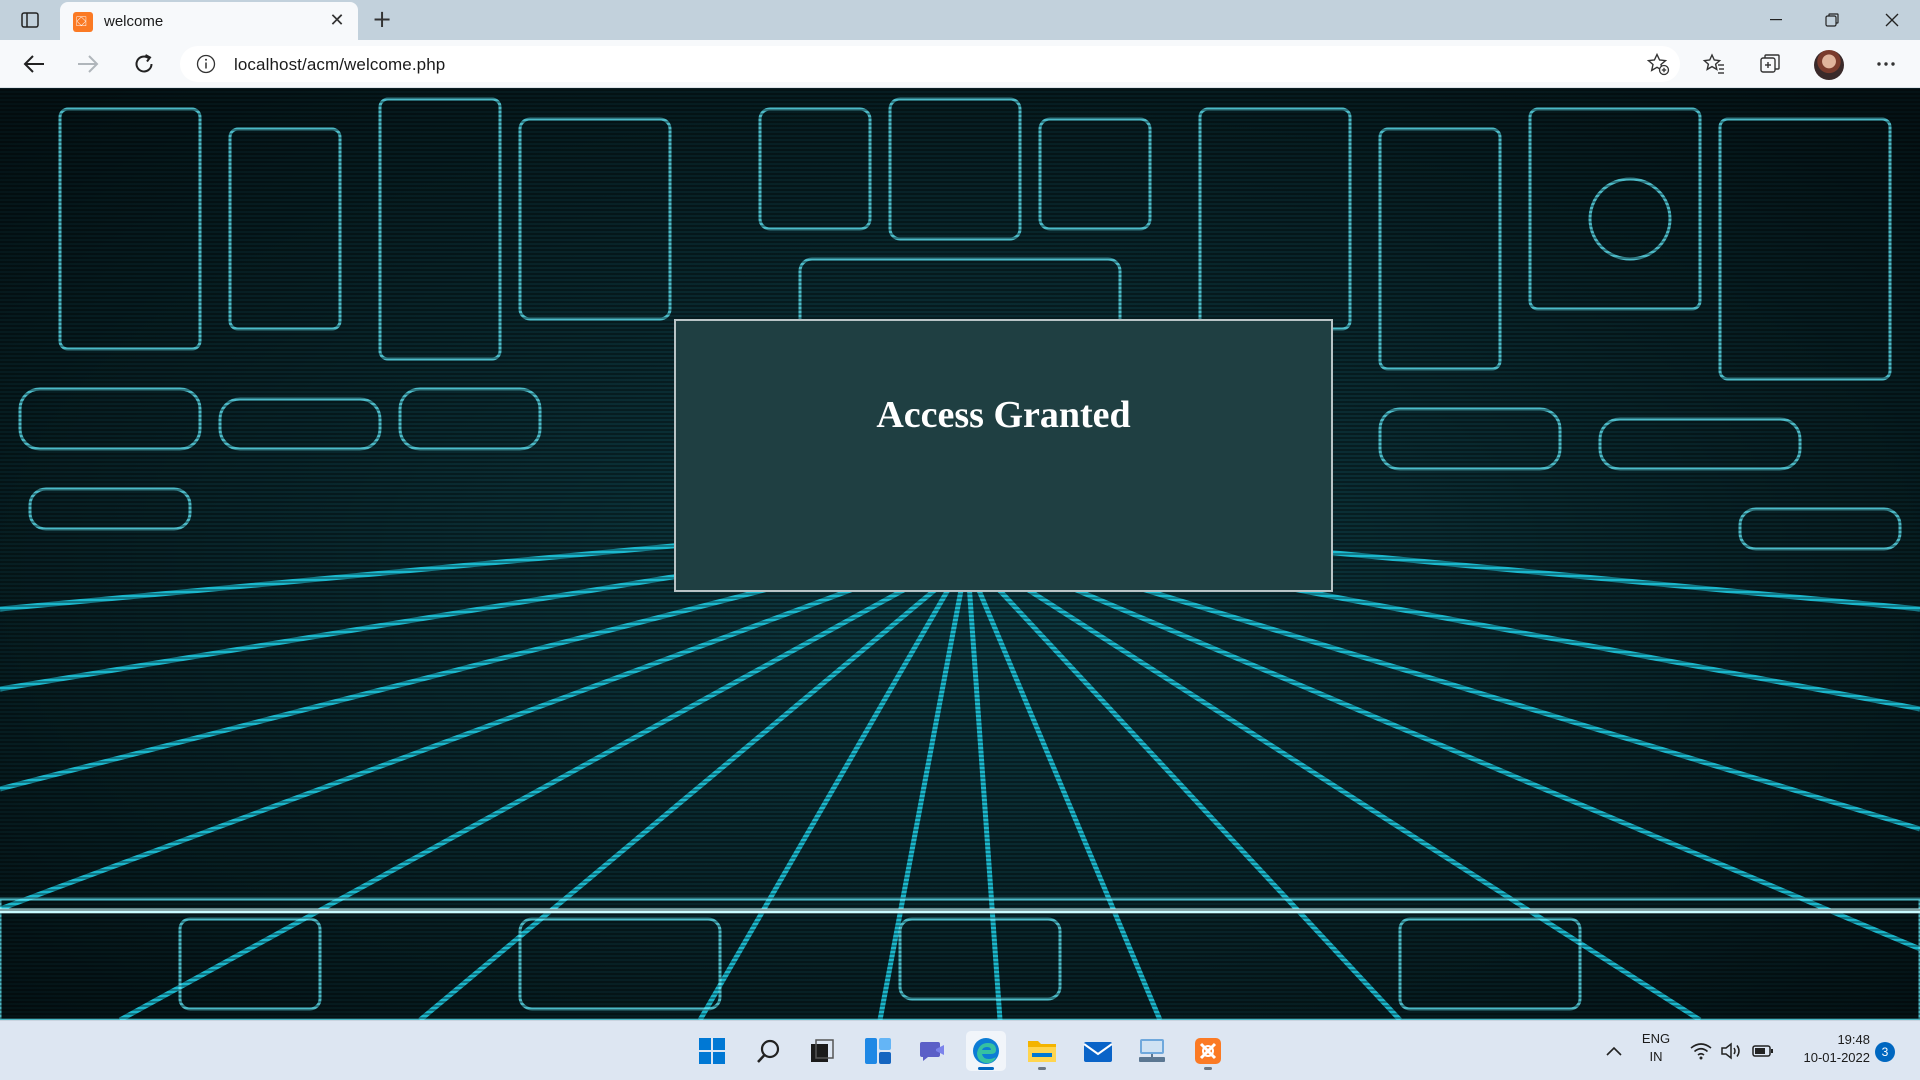  I want to click on browser-toolbar: localhost/acm/welcome.php, so click(960, 64).